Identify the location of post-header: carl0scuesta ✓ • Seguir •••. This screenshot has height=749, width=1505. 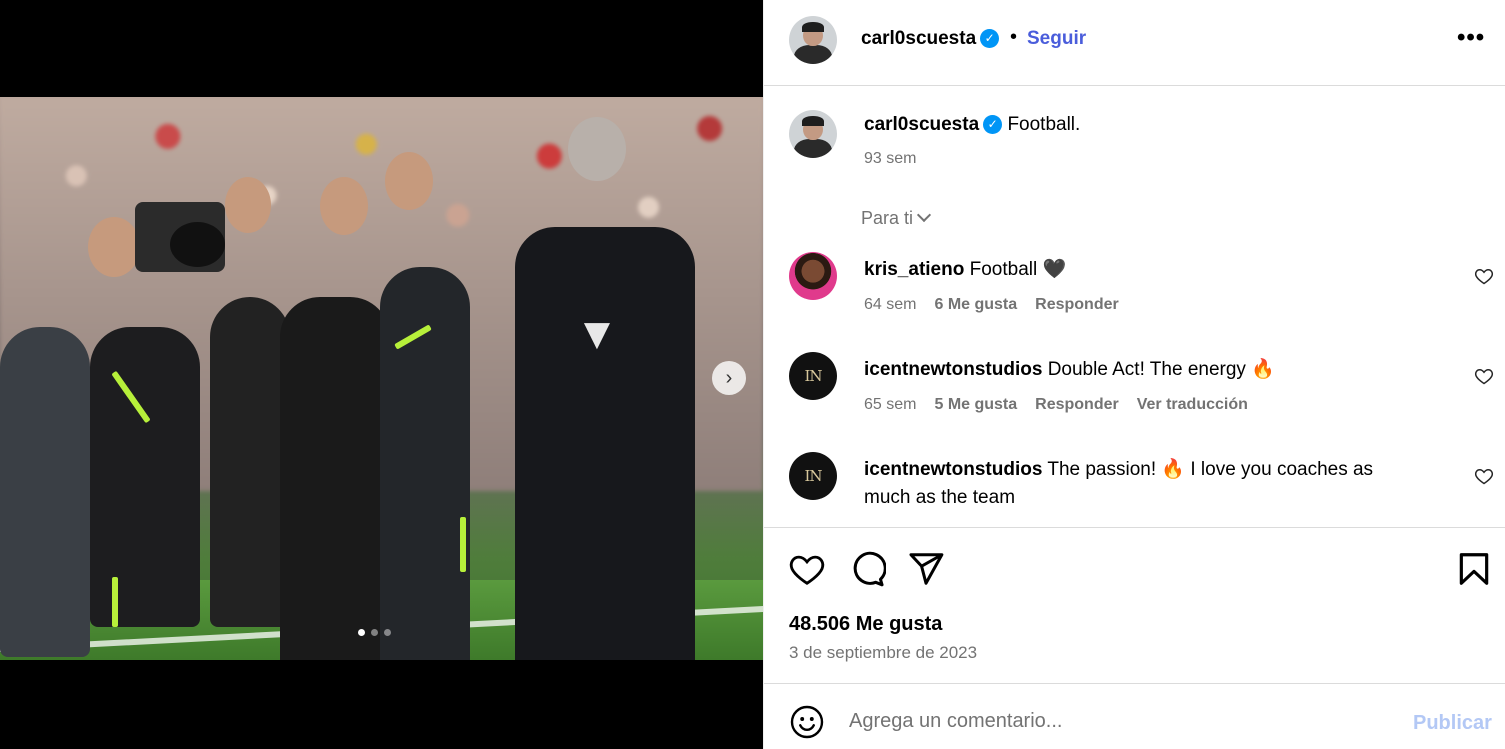
(1134, 43).